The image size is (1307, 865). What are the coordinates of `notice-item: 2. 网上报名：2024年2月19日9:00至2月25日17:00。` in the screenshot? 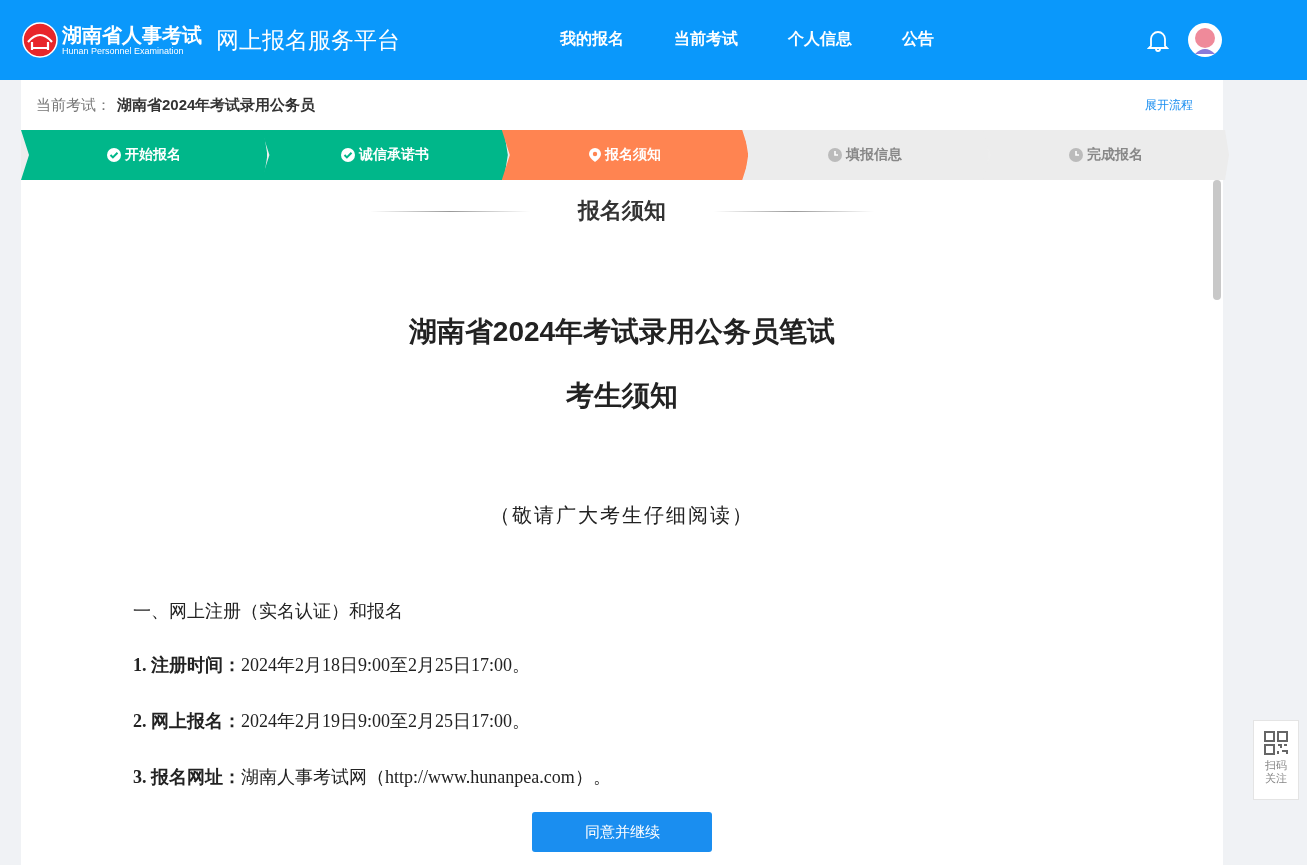 It's located at (332, 721).